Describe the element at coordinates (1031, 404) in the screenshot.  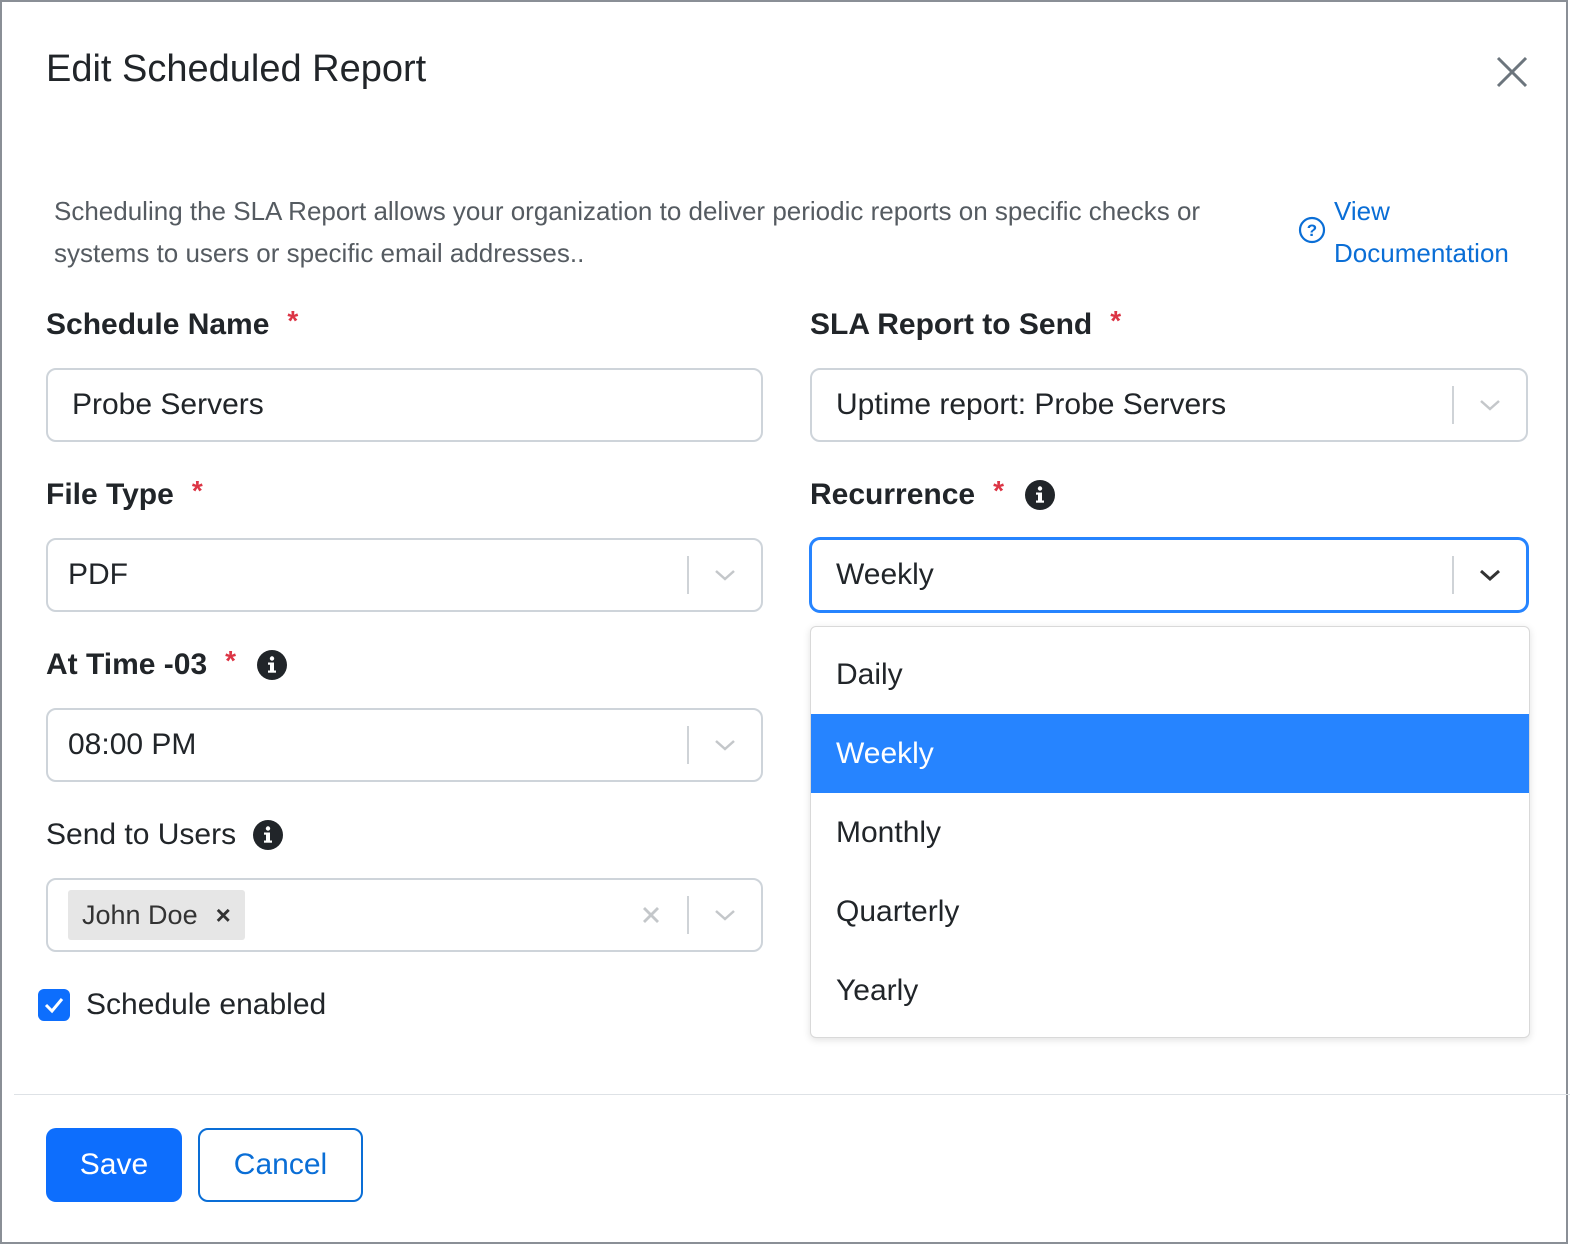
I see `sla-report-value: Uptime report: Probe Servers` at that location.